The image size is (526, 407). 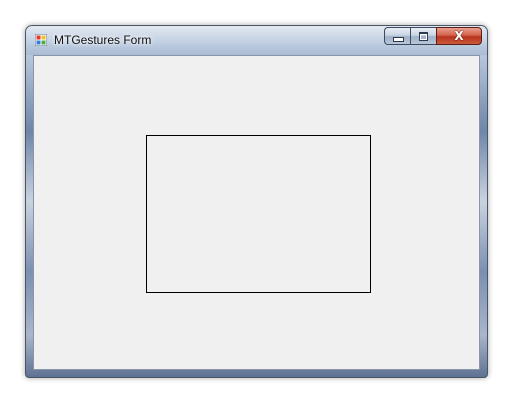 What do you see at coordinates (41, 40) in the screenshot?
I see `app-icon` at bounding box center [41, 40].